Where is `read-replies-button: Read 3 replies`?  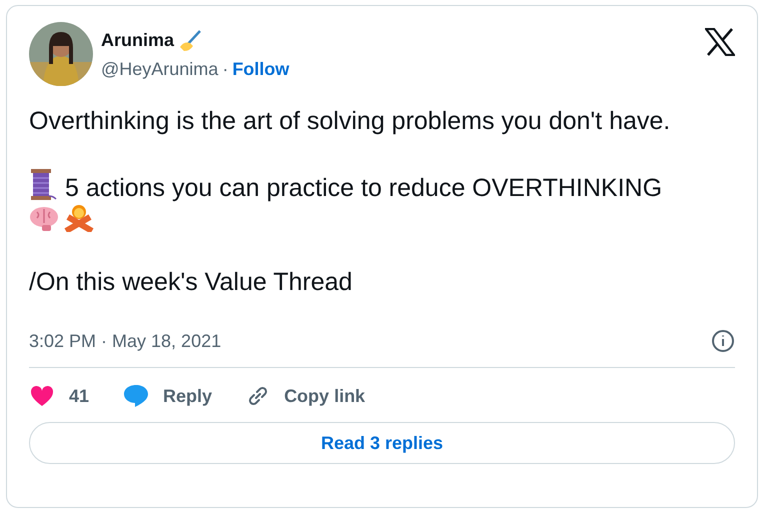 read-replies-button: Read 3 replies is located at coordinates (382, 443).